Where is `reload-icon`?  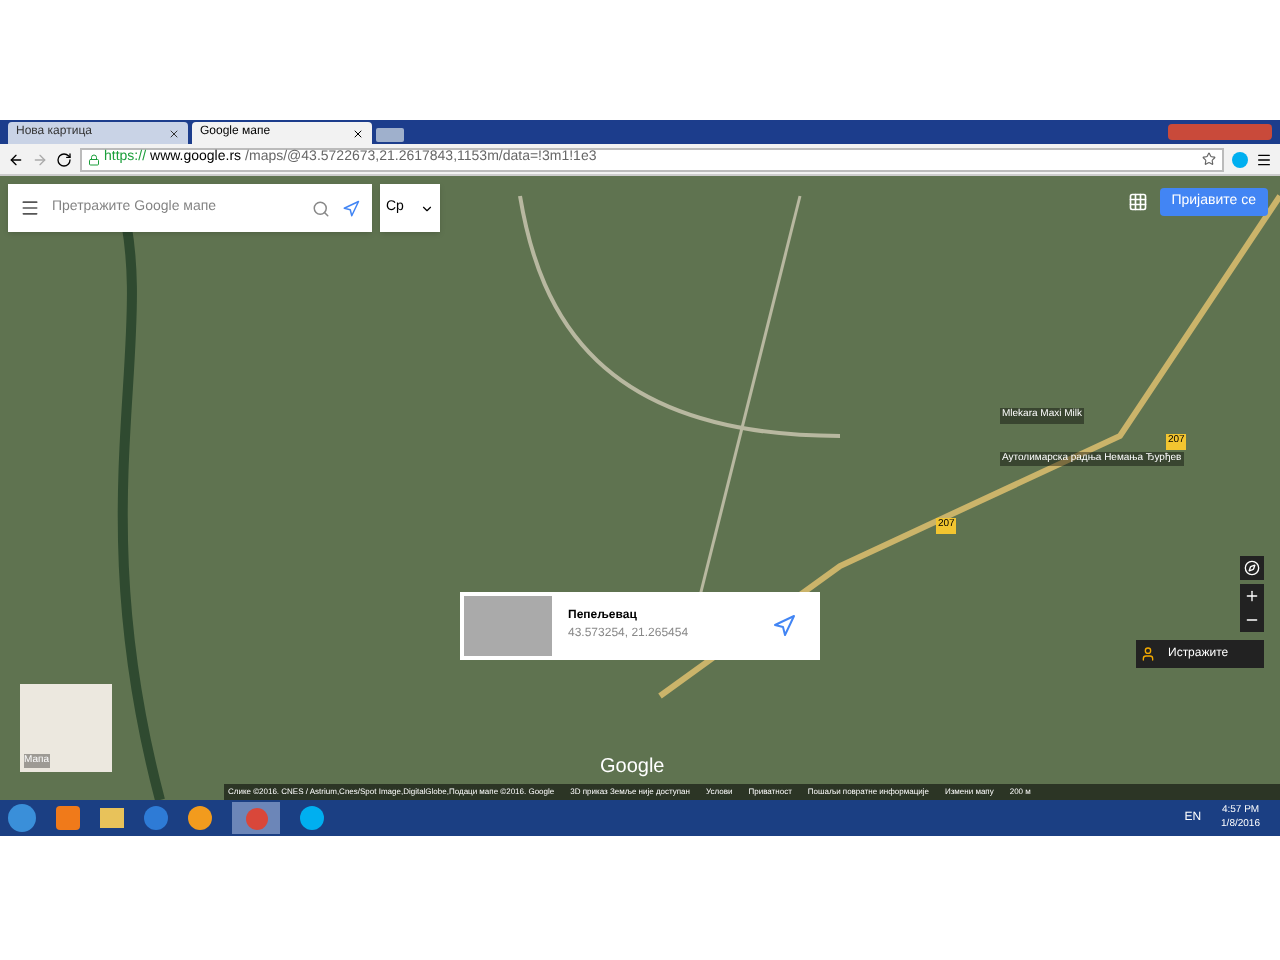 reload-icon is located at coordinates (64, 159).